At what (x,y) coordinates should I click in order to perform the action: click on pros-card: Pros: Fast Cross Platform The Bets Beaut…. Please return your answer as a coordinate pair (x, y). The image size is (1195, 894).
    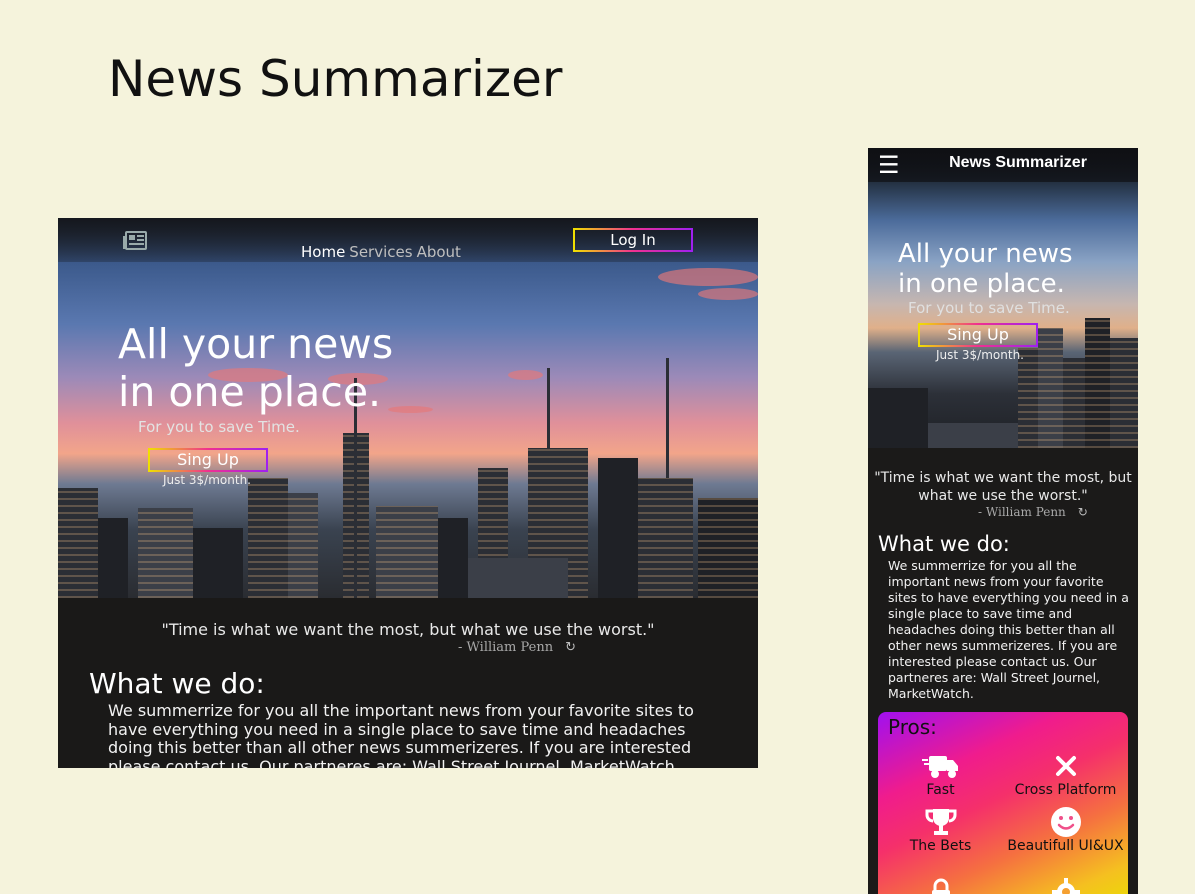
    Looking at the image, I should click on (1003, 803).